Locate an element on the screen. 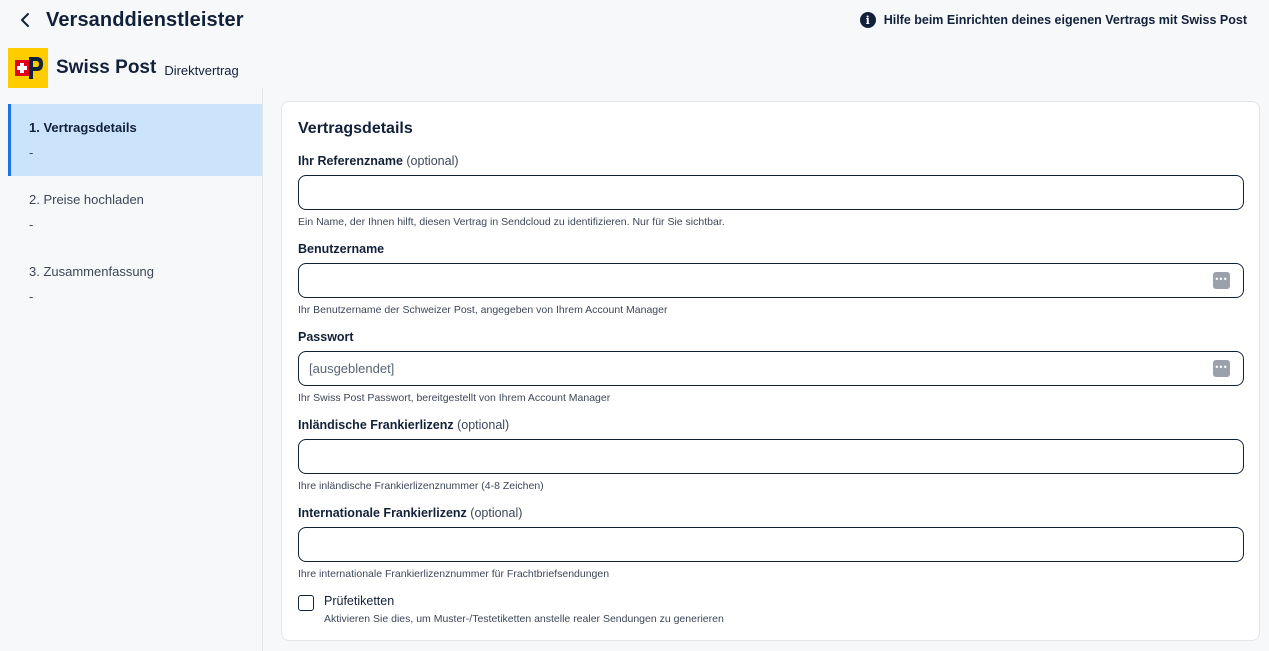 This screenshot has height=651, width=1269. swiss-post-logo is located at coordinates (28, 68).